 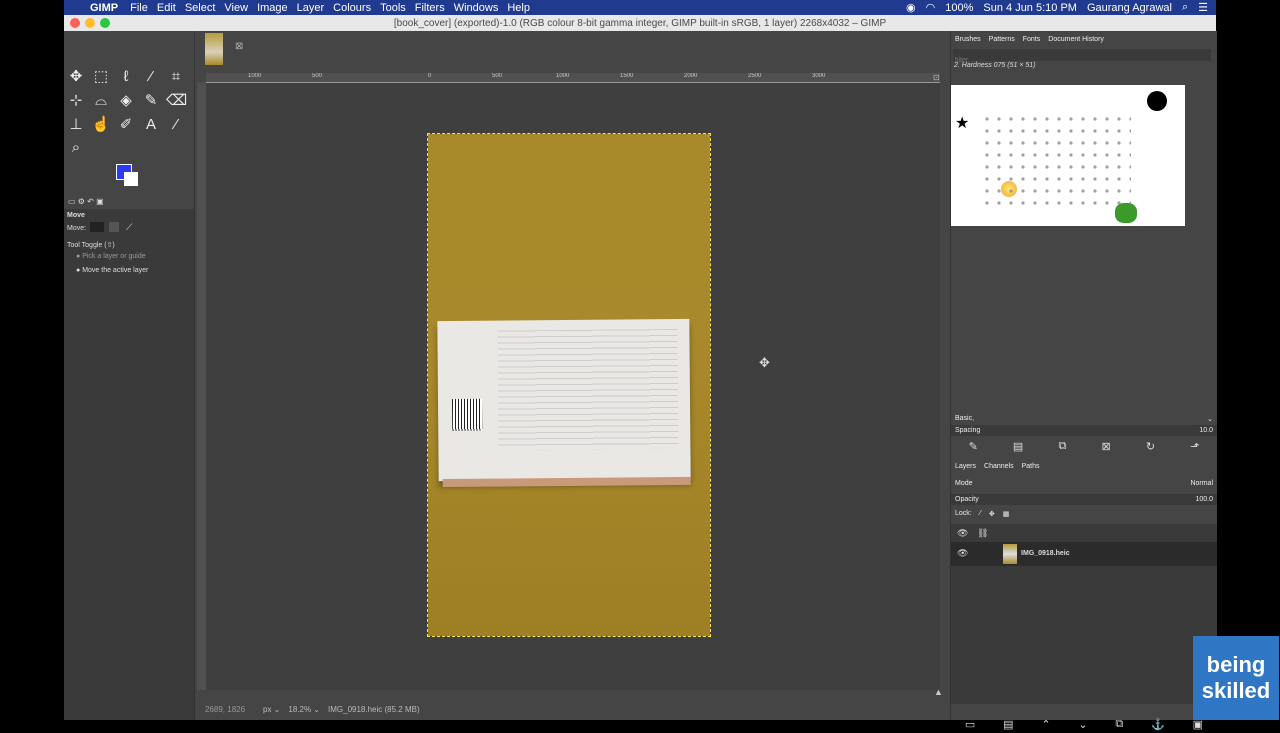 I want to click on radio-pick-layer: ● Pick a layer or guide, so click(x=111, y=256).